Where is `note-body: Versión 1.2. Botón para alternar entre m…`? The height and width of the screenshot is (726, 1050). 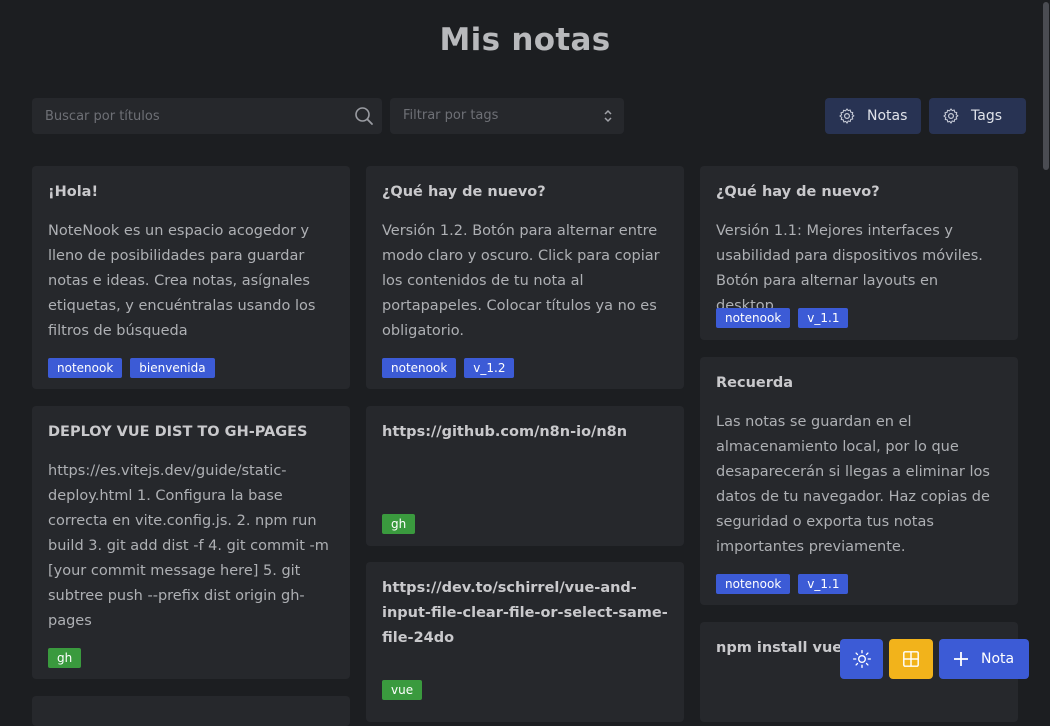
note-body: Versión 1.2. Botón para alternar entre m… is located at coordinates (521, 281).